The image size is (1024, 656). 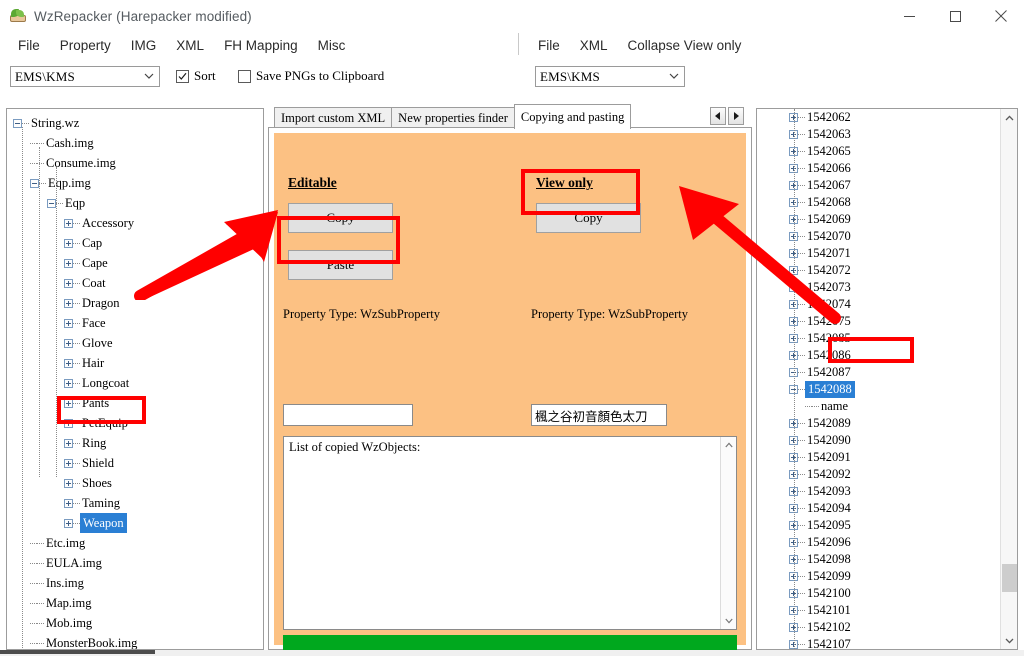 I want to click on tree-item-longcoat: Longcoat, so click(x=135, y=383).